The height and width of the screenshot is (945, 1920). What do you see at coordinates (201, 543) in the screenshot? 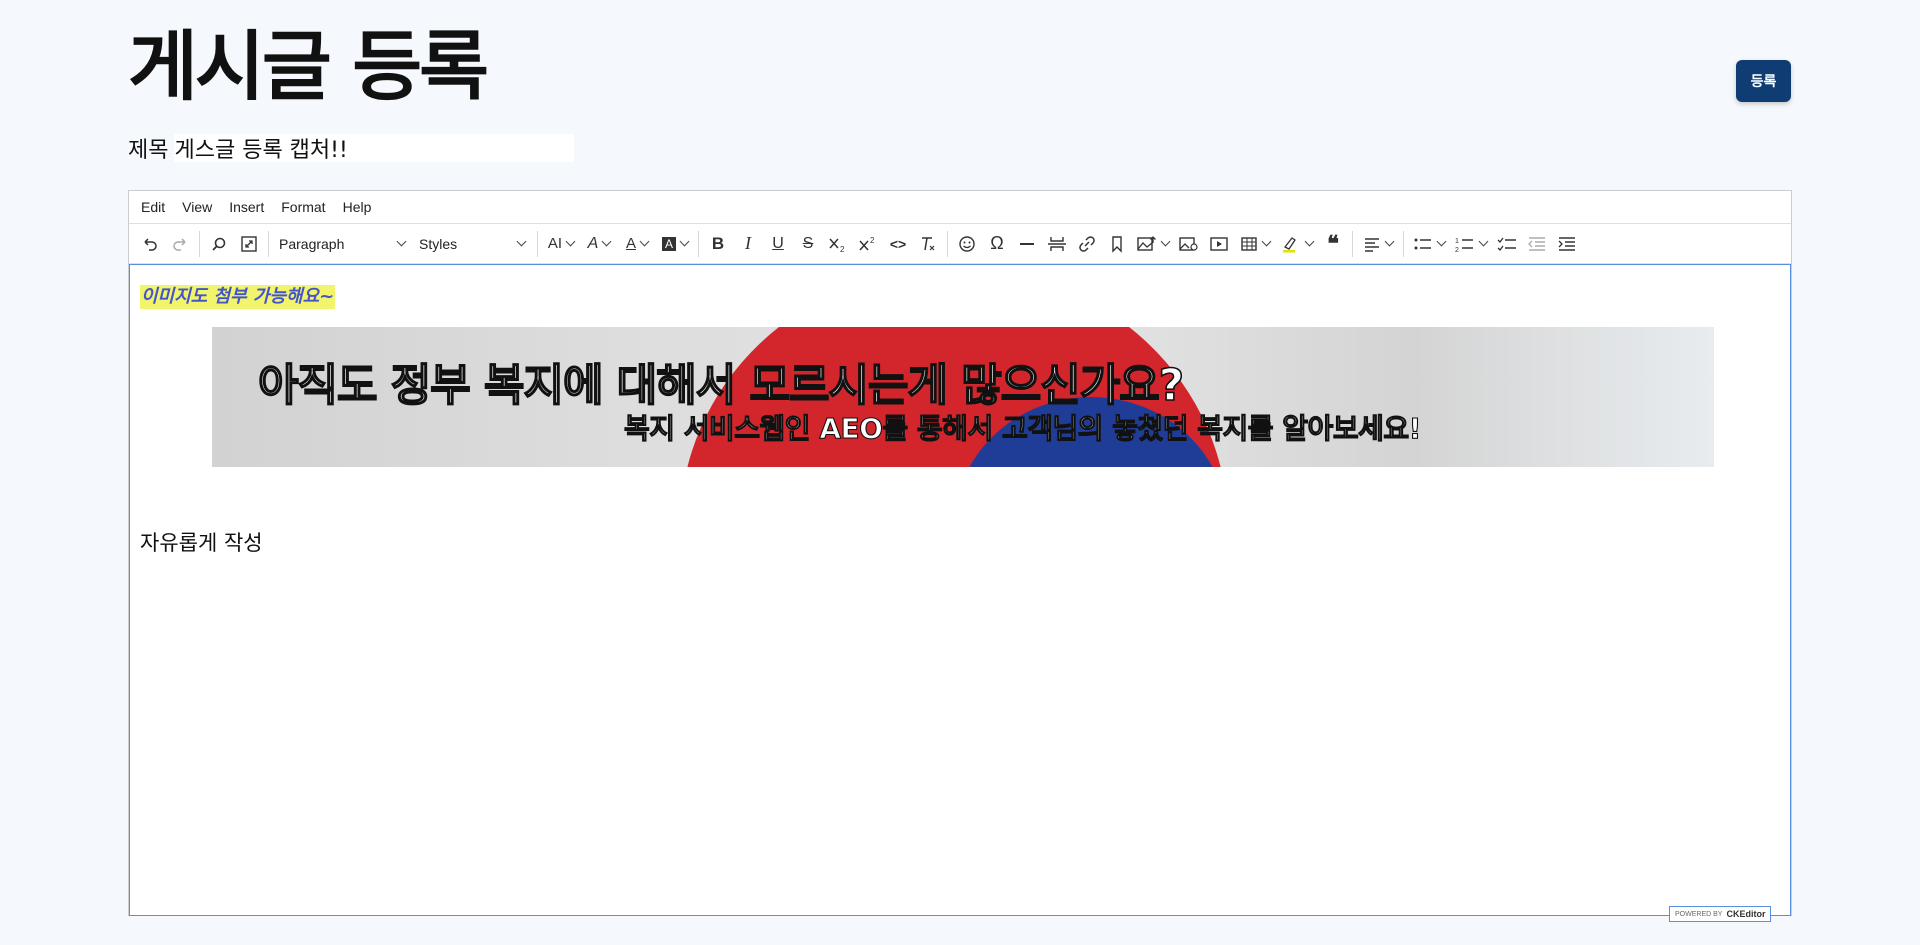
I see `body-paragraph: 자유롭게 작성` at bounding box center [201, 543].